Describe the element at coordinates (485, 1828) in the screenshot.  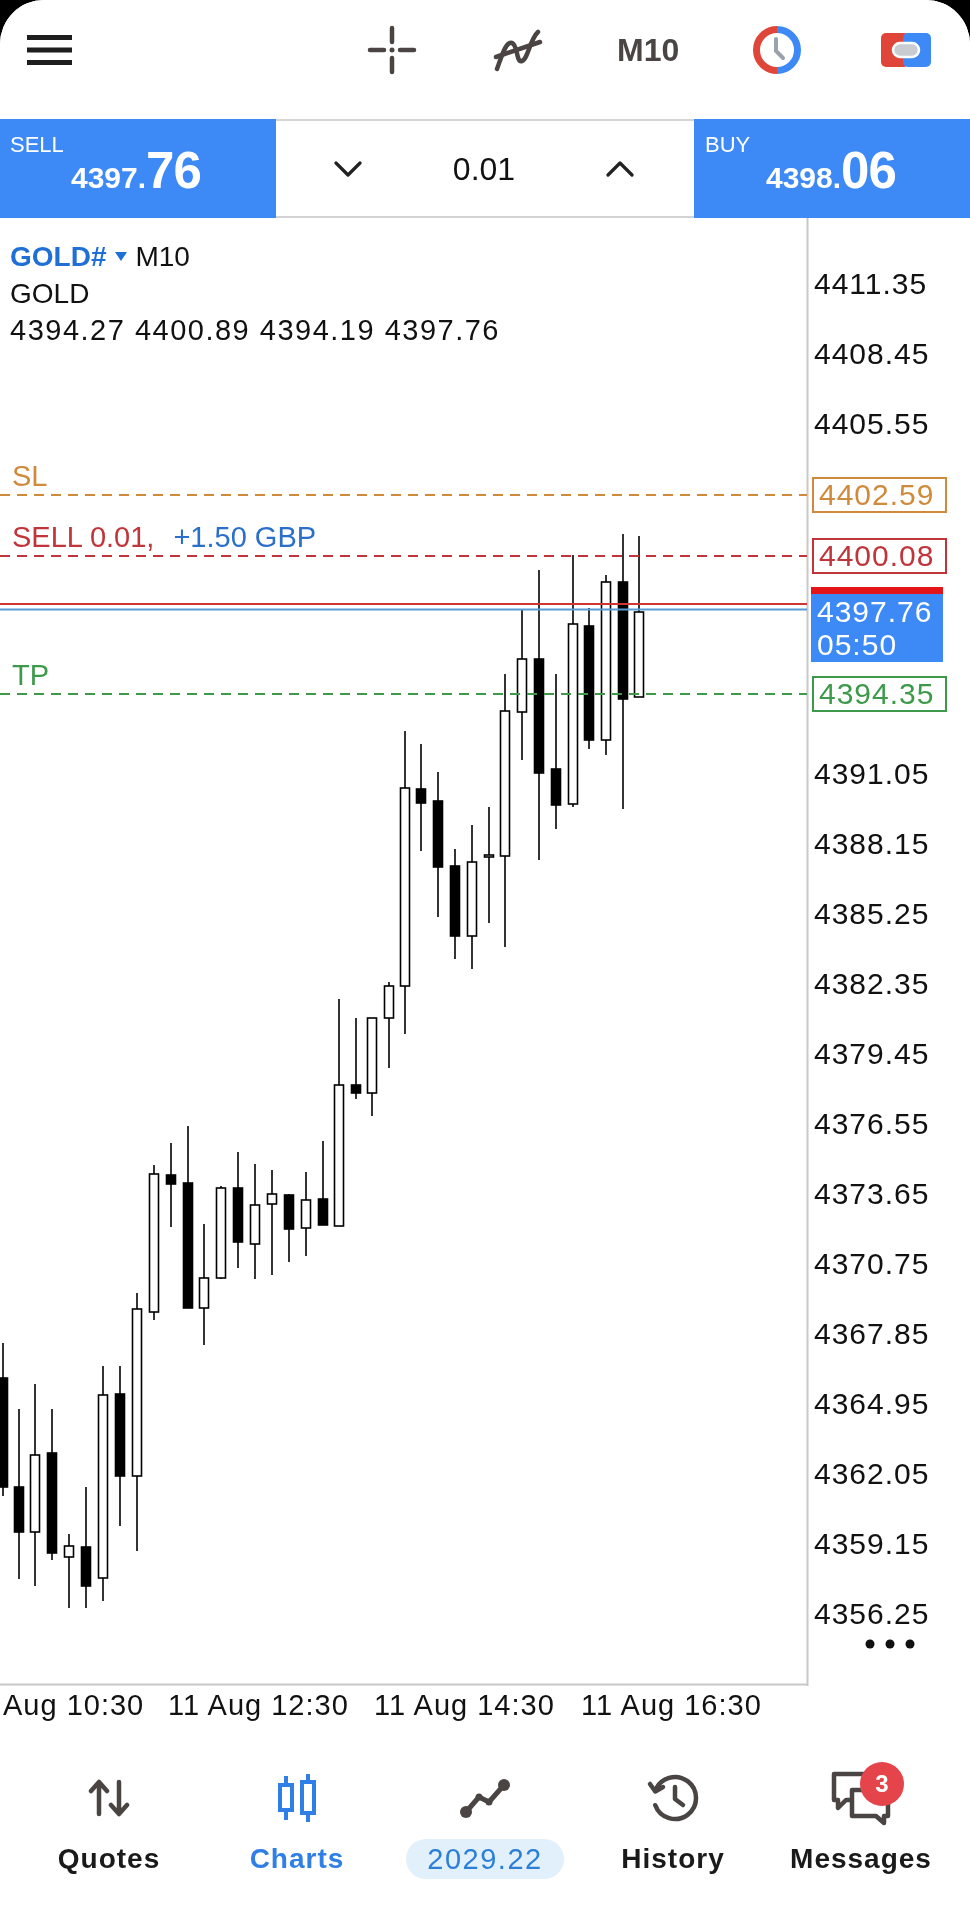
I see `nav-tab: 2029.22` at that location.